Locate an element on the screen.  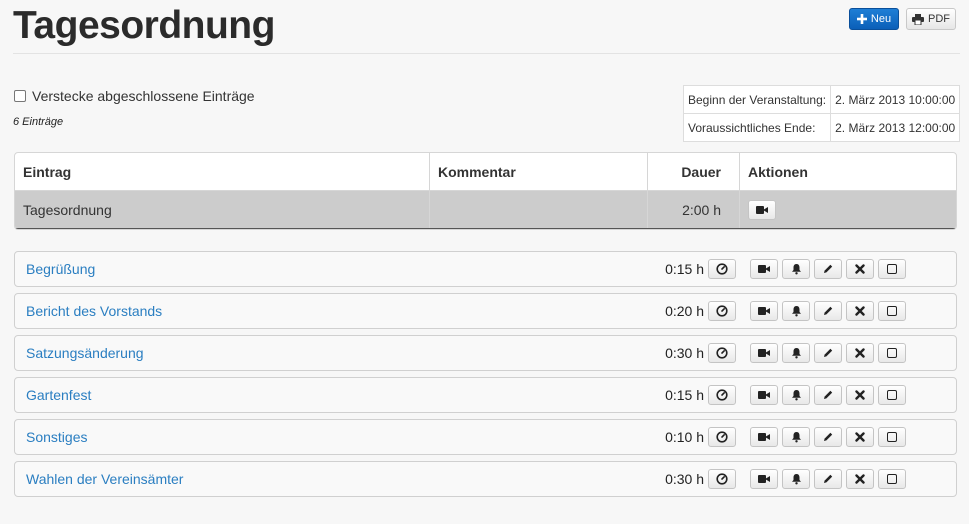
event-start-label: Beginn der Veranstaltung: is located at coordinates (757, 99).